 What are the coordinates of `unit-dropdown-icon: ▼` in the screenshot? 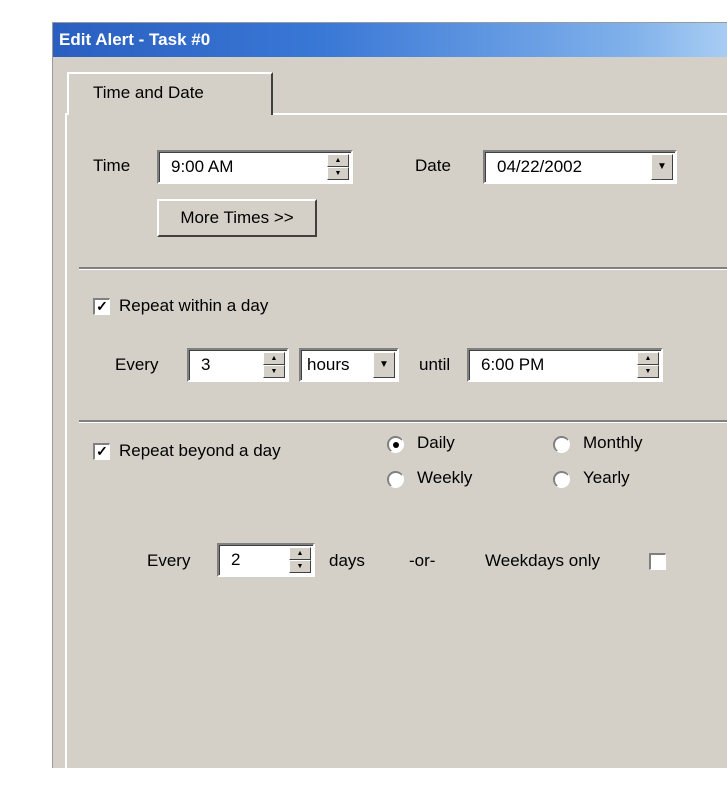 It's located at (384, 365).